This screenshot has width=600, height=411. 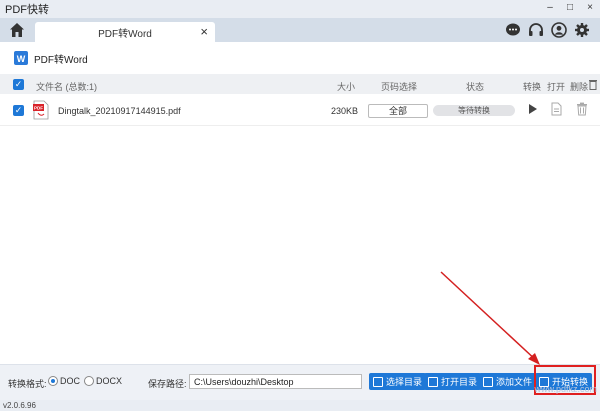 What do you see at coordinates (570, 8) in the screenshot?
I see `maximize-button: □` at bounding box center [570, 8].